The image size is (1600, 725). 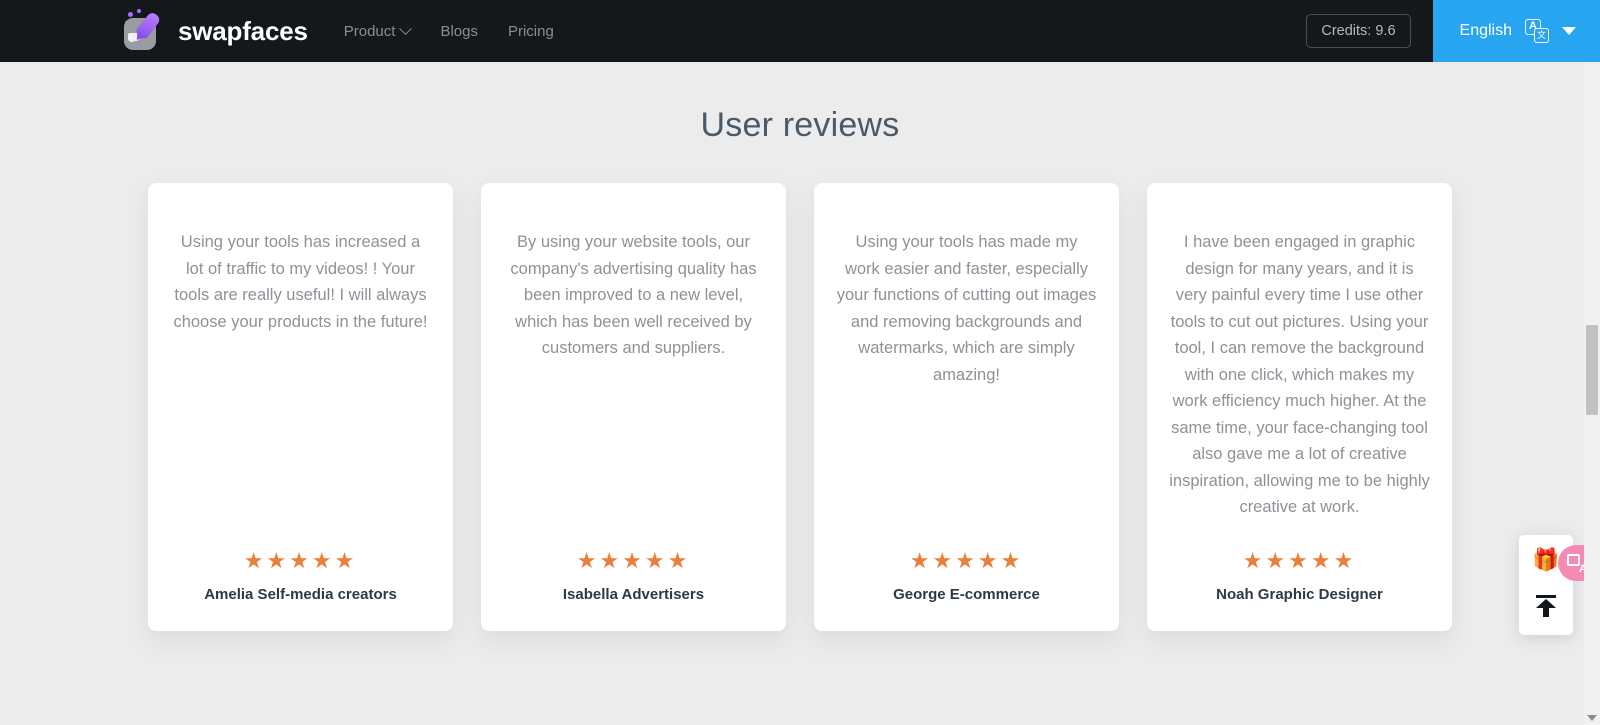 I want to click on review-footer: ★★★★★ Isabella Advertisers, so click(x=633, y=576).